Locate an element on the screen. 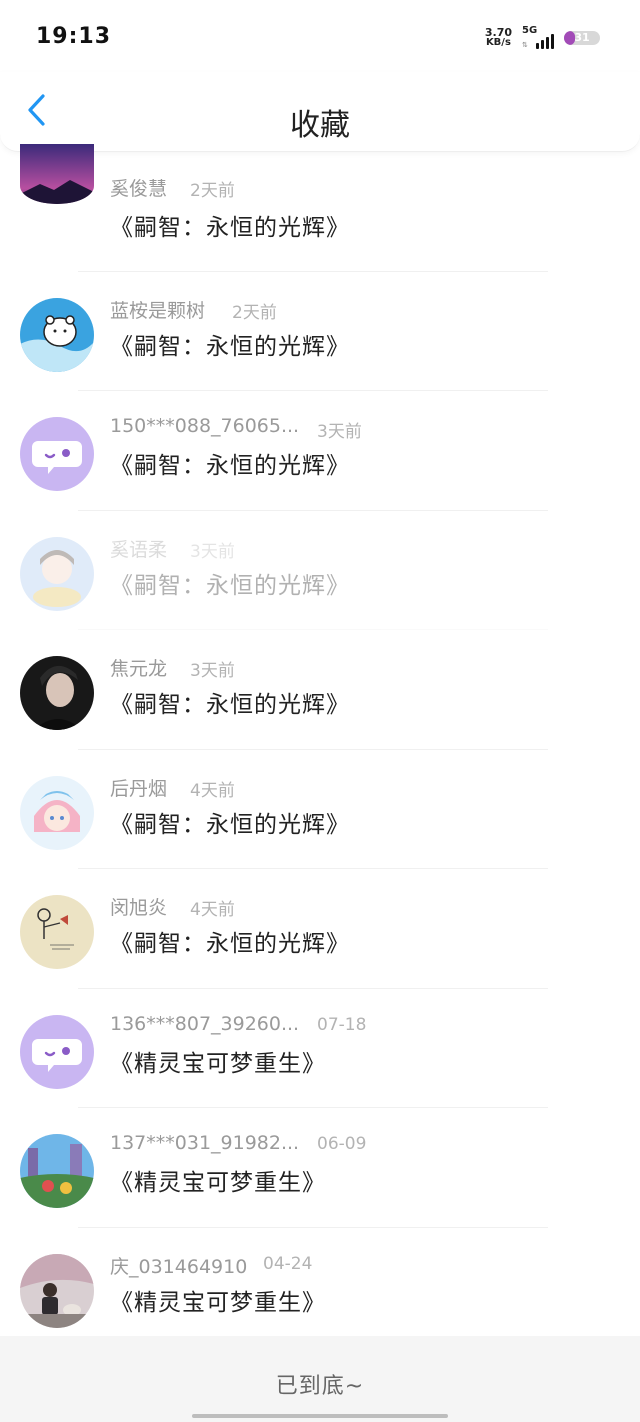  list-item: 后丹烟 4天前 《嗣智：永恒的光辉》 is located at coordinates (320, 809).